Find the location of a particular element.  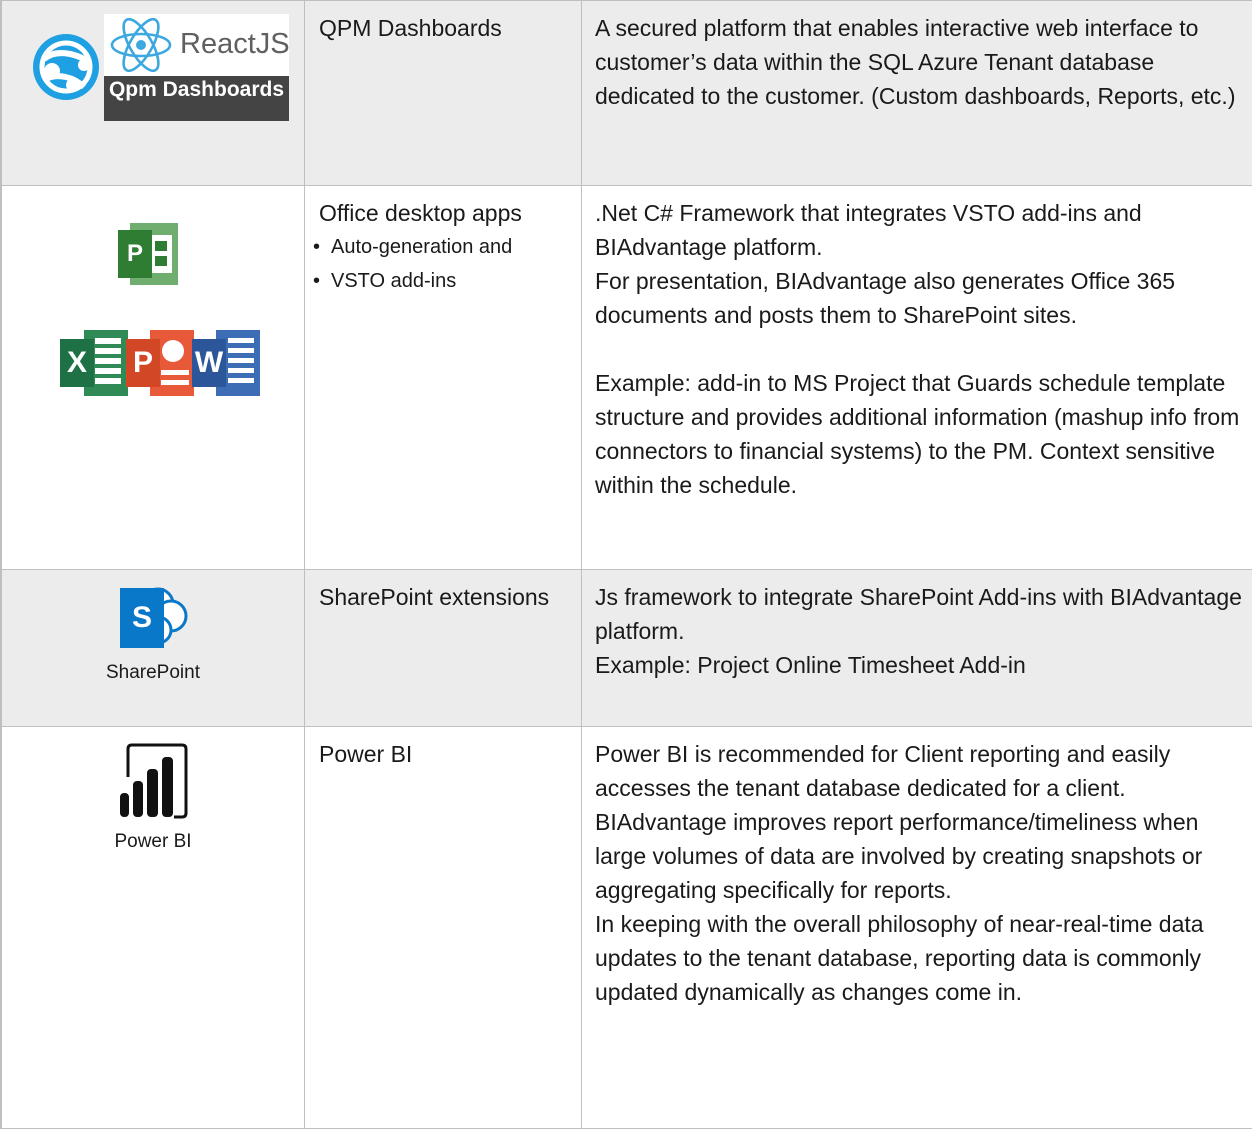

blank-line is located at coordinates (919, 349).